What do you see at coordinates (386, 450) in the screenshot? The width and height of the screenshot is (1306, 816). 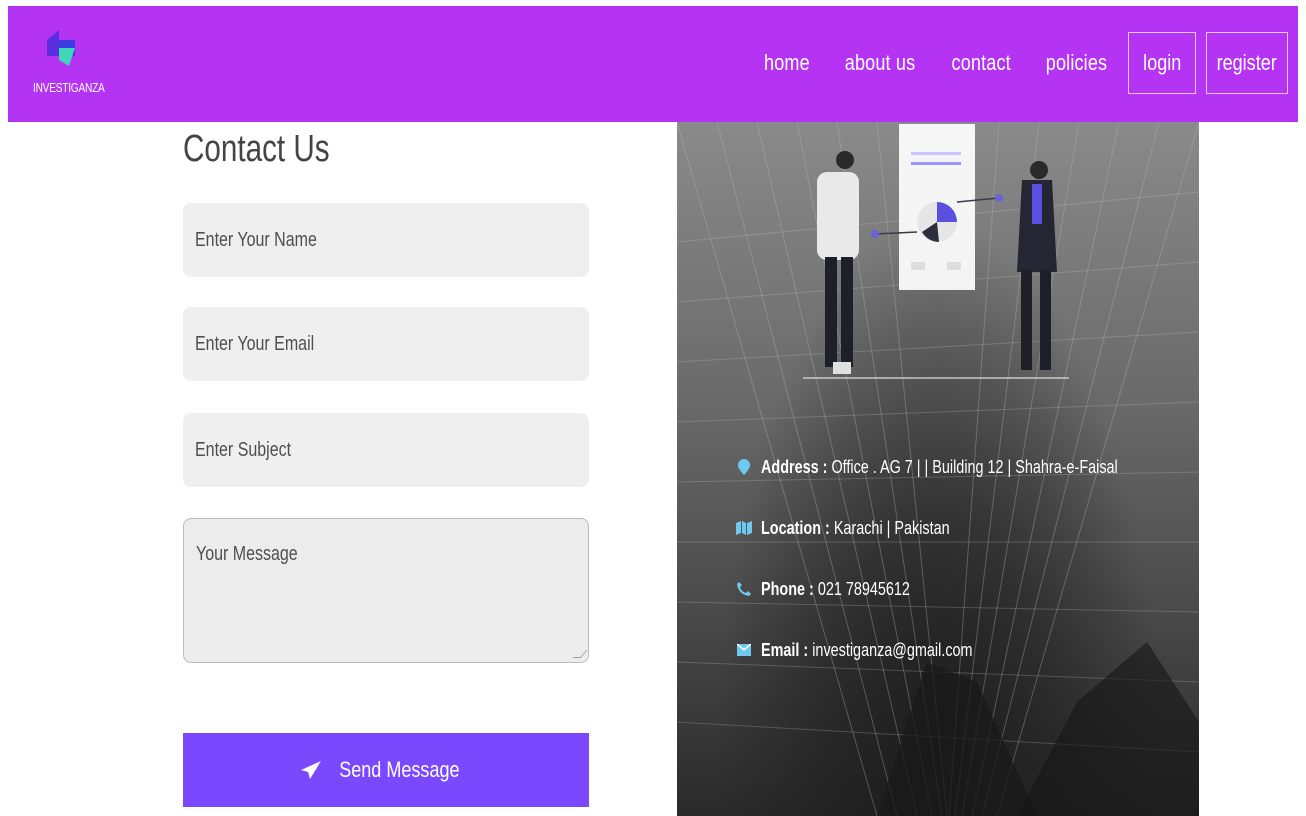 I see `subject-input: Enter Subject` at bounding box center [386, 450].